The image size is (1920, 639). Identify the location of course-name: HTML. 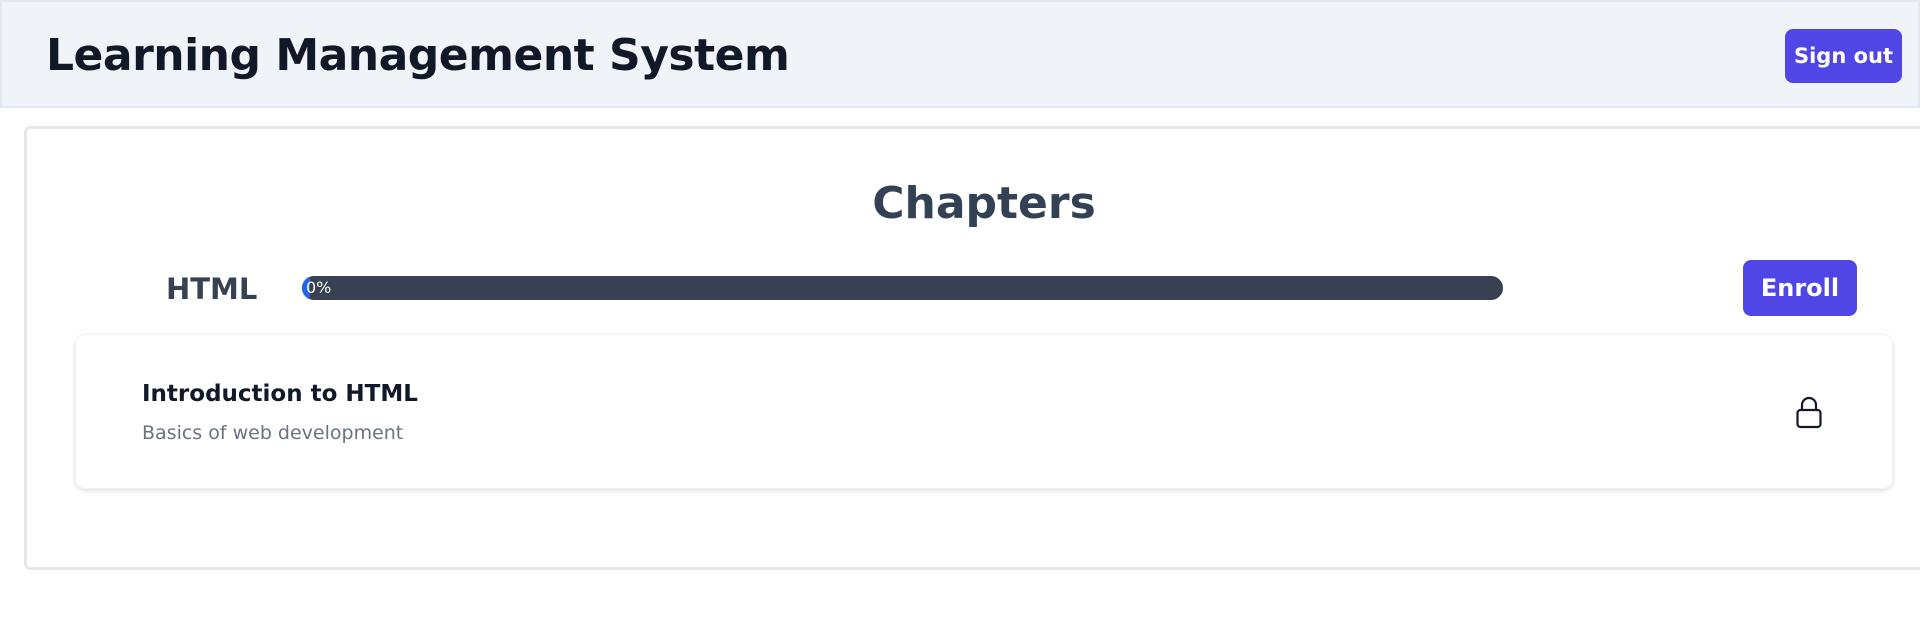
(212, 289).